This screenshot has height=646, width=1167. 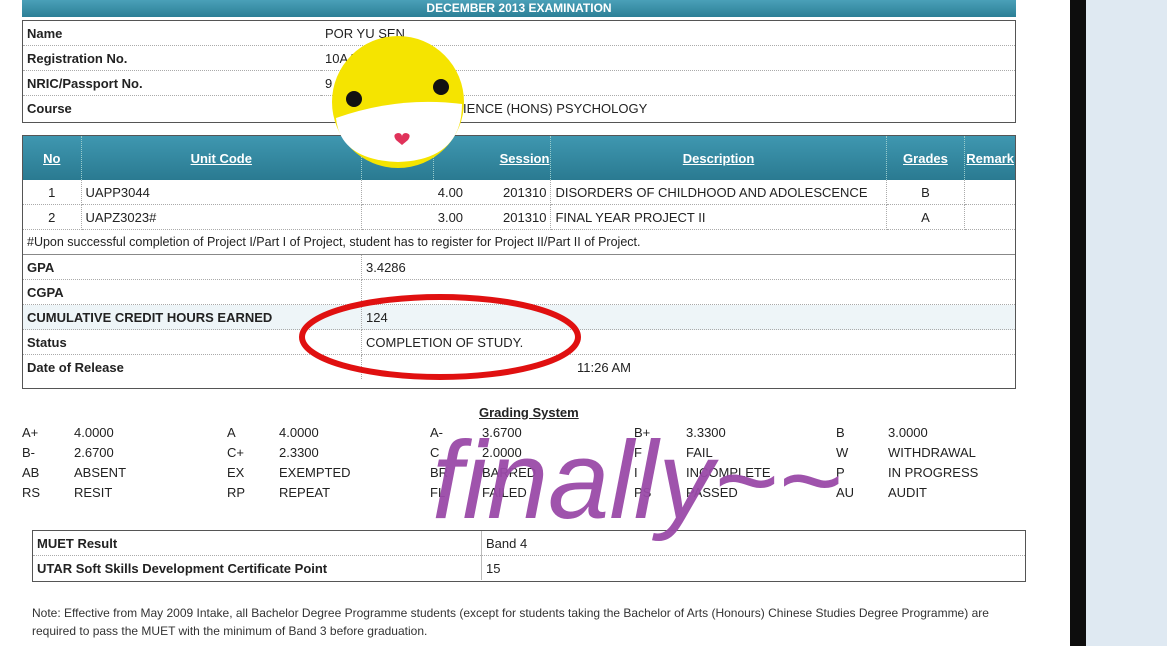 I want to click on grade-meaning: PASSED, so click(x=712, y=492).